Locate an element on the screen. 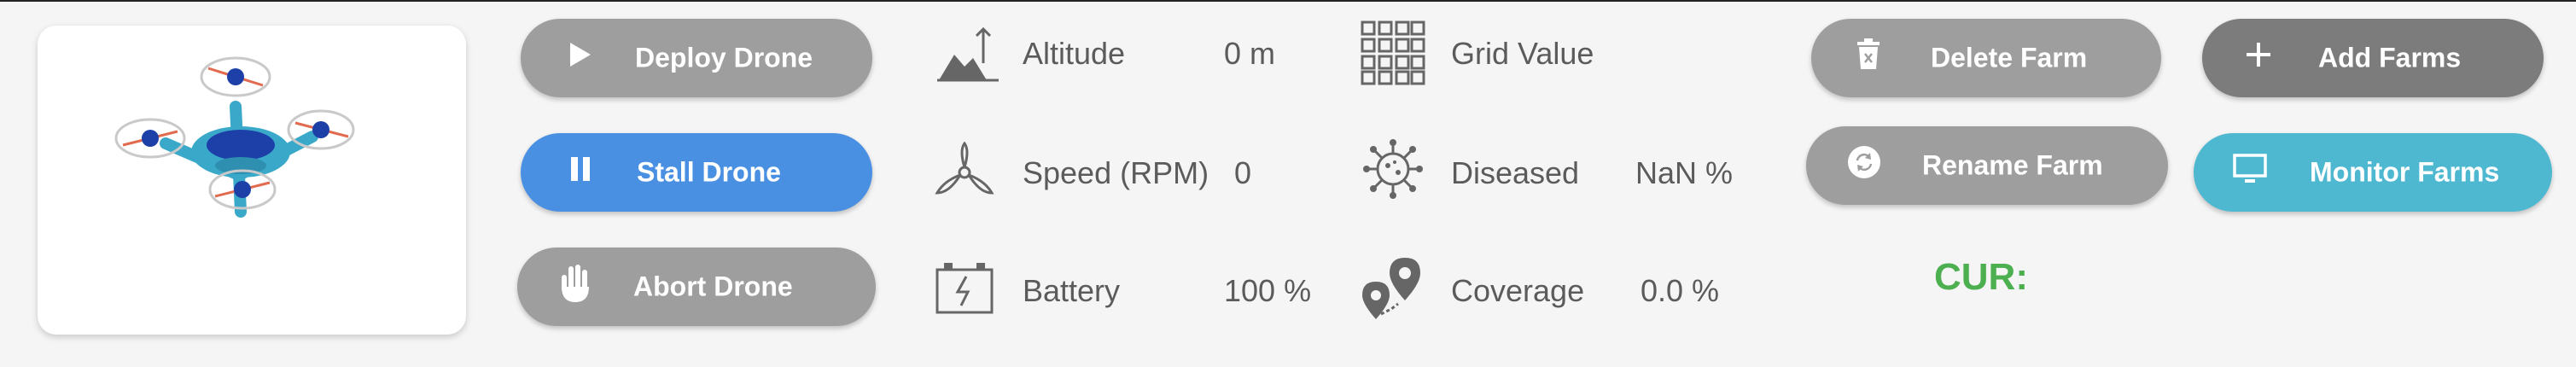 Image resolution: width=2576 pixels, height=367 pixels. stall-drone-button: Stall Drone is located at coordinates (696, 172).